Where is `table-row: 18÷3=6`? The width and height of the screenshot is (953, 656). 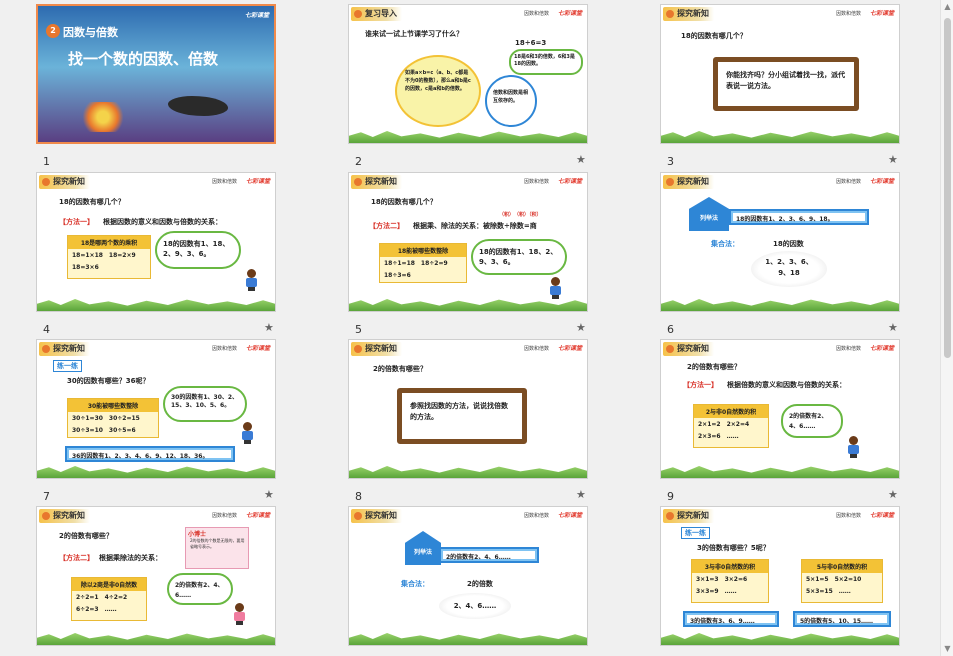 table-row: 18÷3=6 is located at coordinates (397, 275).